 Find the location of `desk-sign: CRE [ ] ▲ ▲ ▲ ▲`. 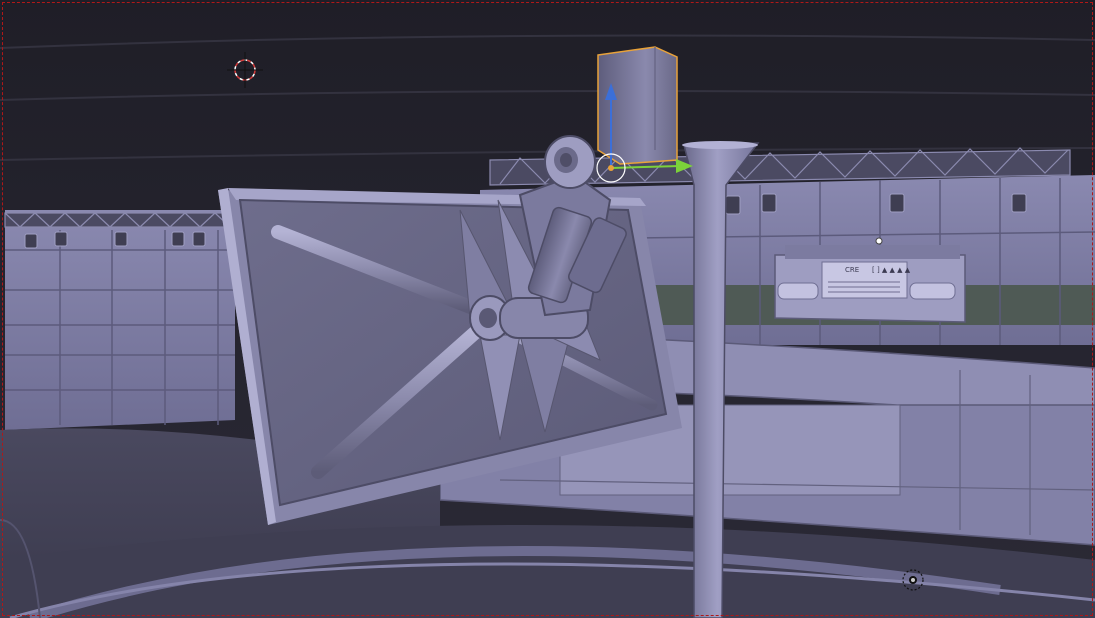

desk-sign: CRE [ ] ▲ ▲ ▲ ▲ is located at coordinates (866, 280).